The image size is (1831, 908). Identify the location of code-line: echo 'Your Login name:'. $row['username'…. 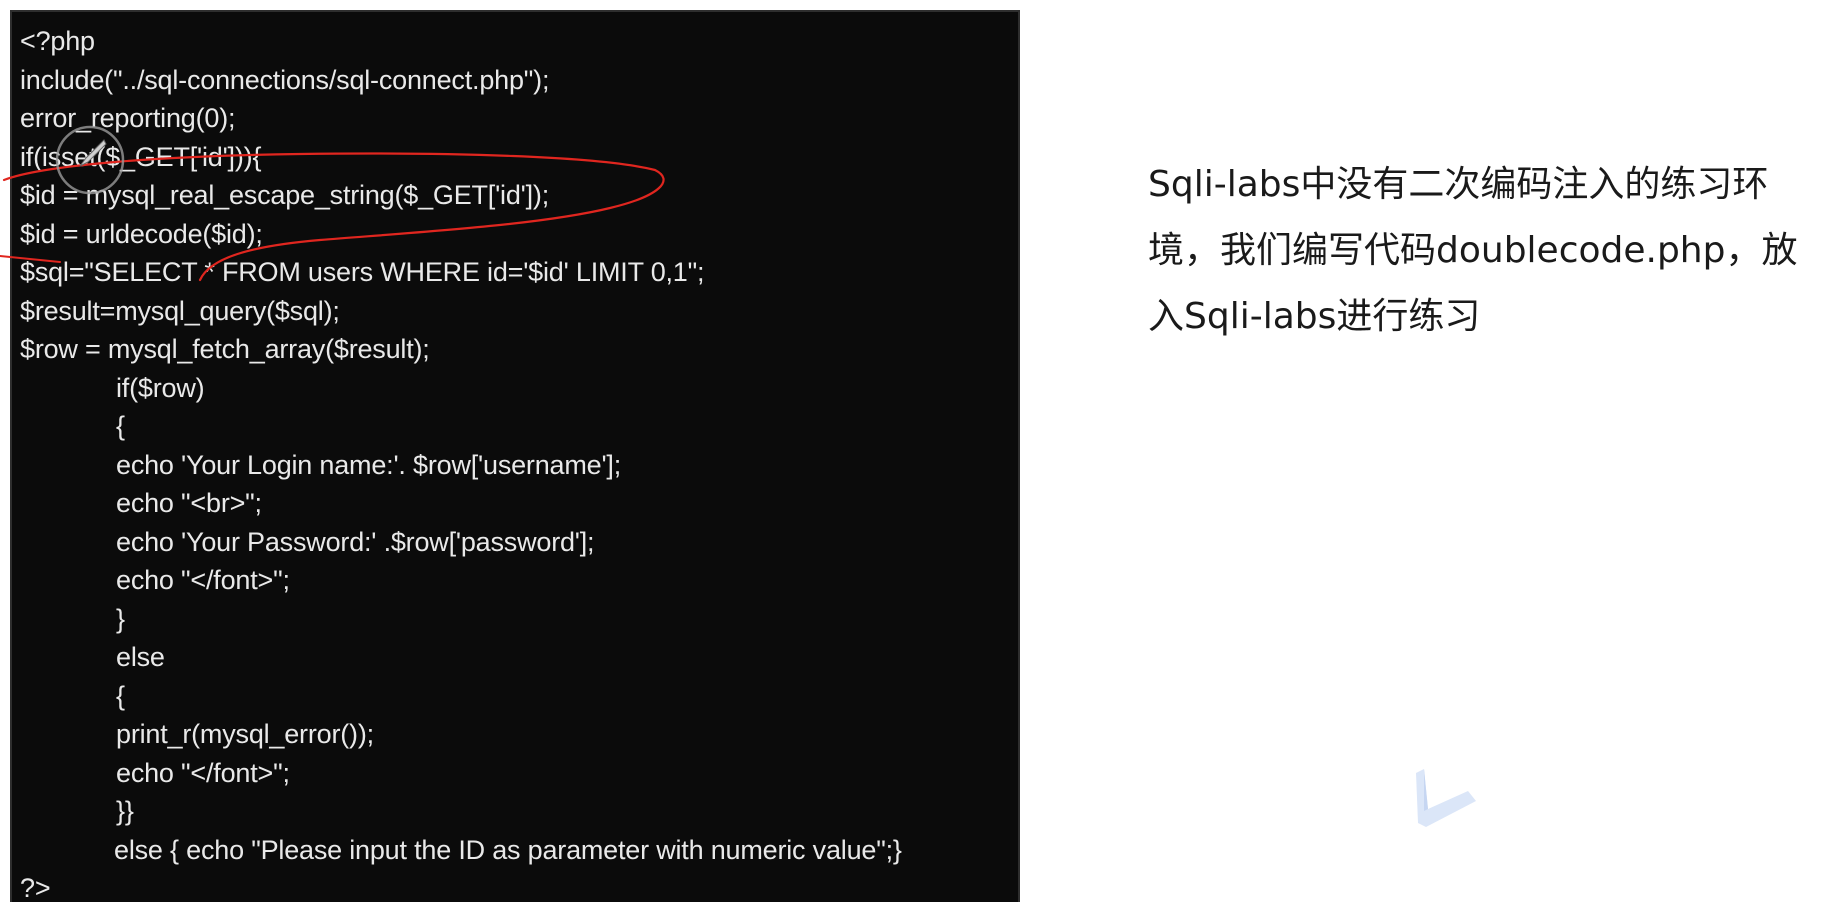
(369, 464).